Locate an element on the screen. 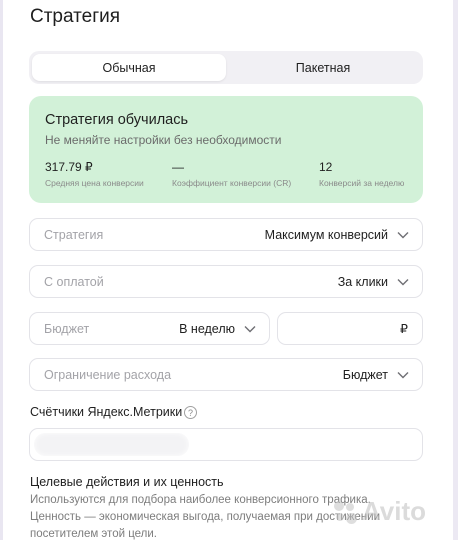 The width and height of the screenshot is (458, 540). field-label: Бюджет is located at coordinates (67, 328).